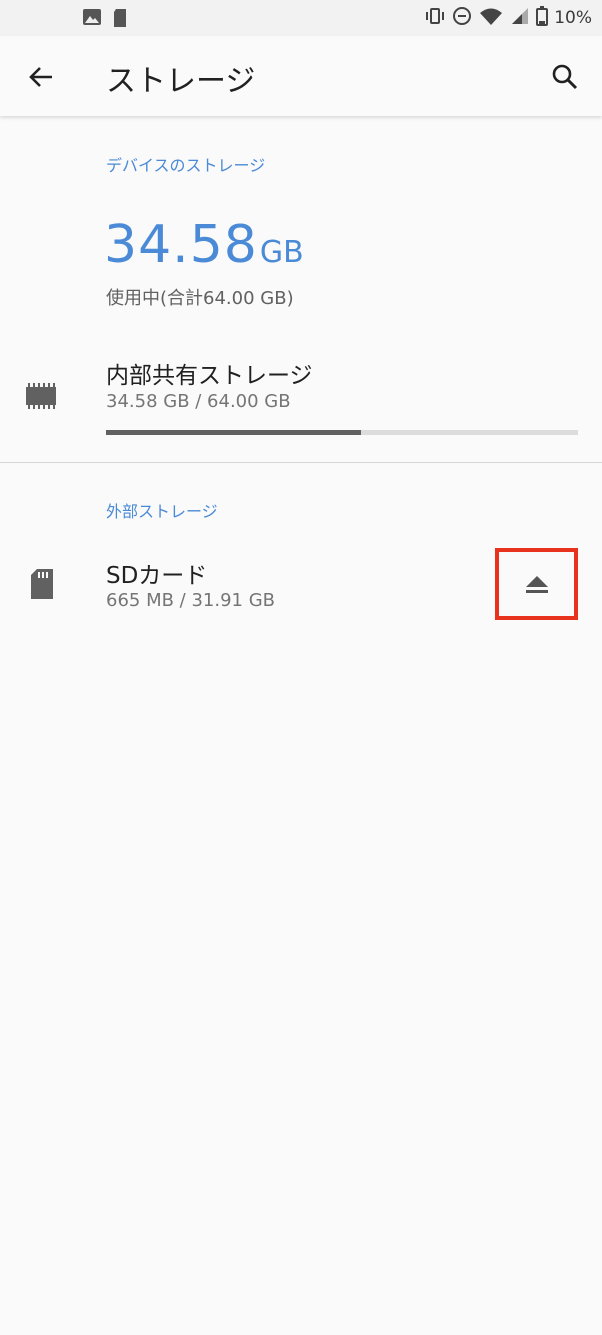 Image resolution: width=602 pixels, height=1335 pixels. What do you see at coordinates (162, 511) in the screenshot?
I see `external-storage-header: 外部ストレージ` at bounding box center [162, 511].